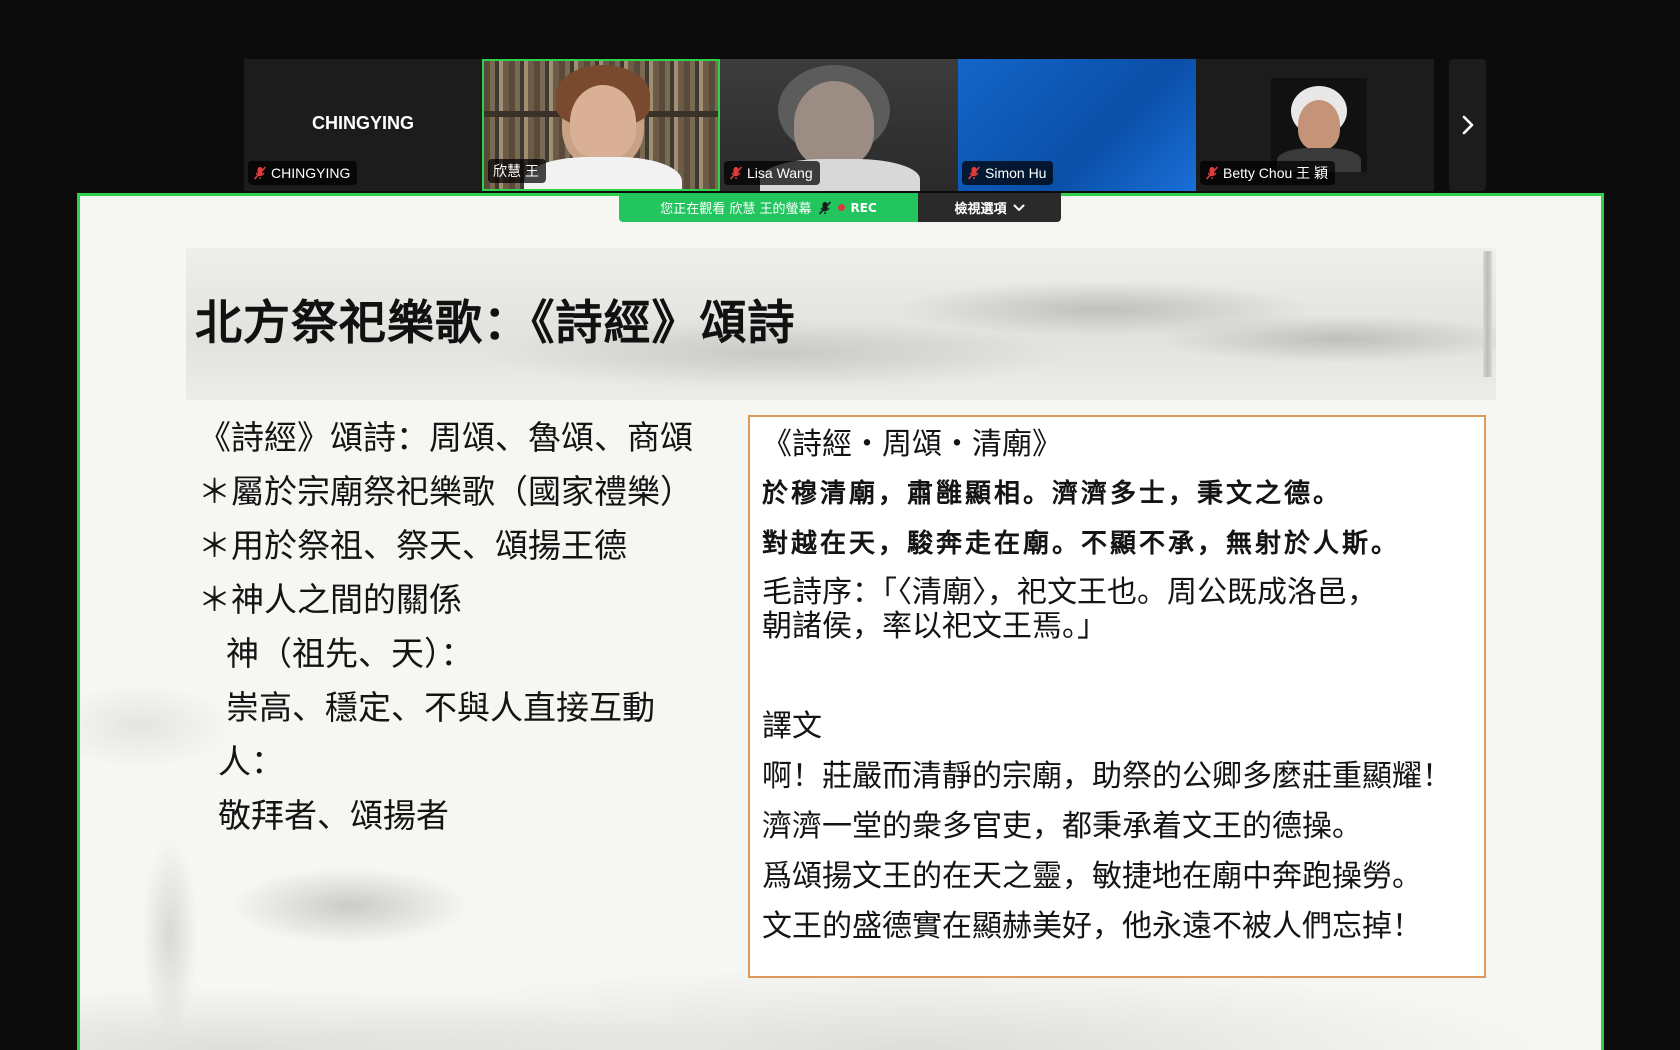 The image size is (1680, 1050). What do you see at coordinates (412, 545) in the screenshot?
I see `text-line: ＊用於祭祖、祭天、頌揚王德` at bounding box center [412, 545].